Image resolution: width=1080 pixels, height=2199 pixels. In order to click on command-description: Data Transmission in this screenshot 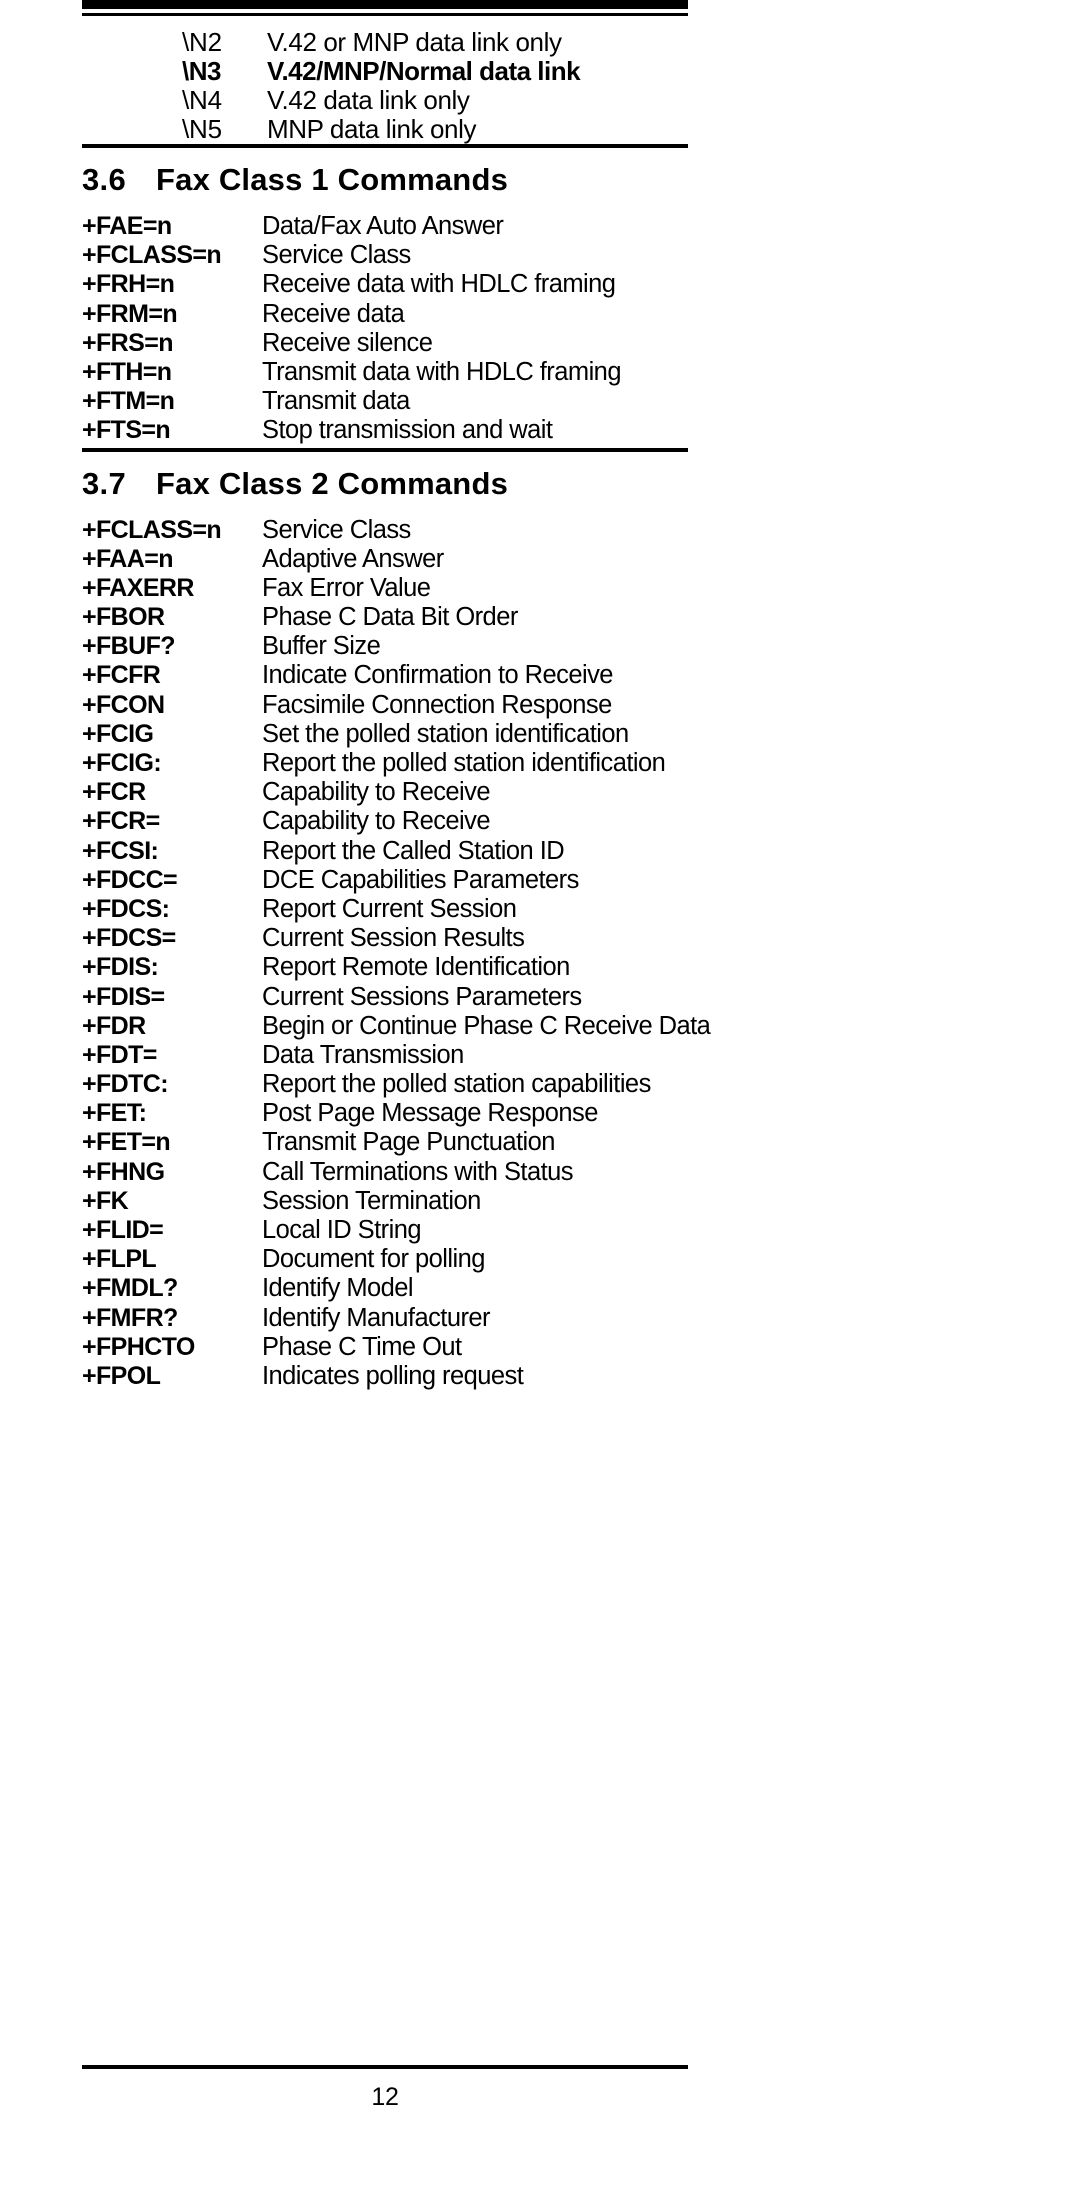, I will do `click(363, 1054)`.